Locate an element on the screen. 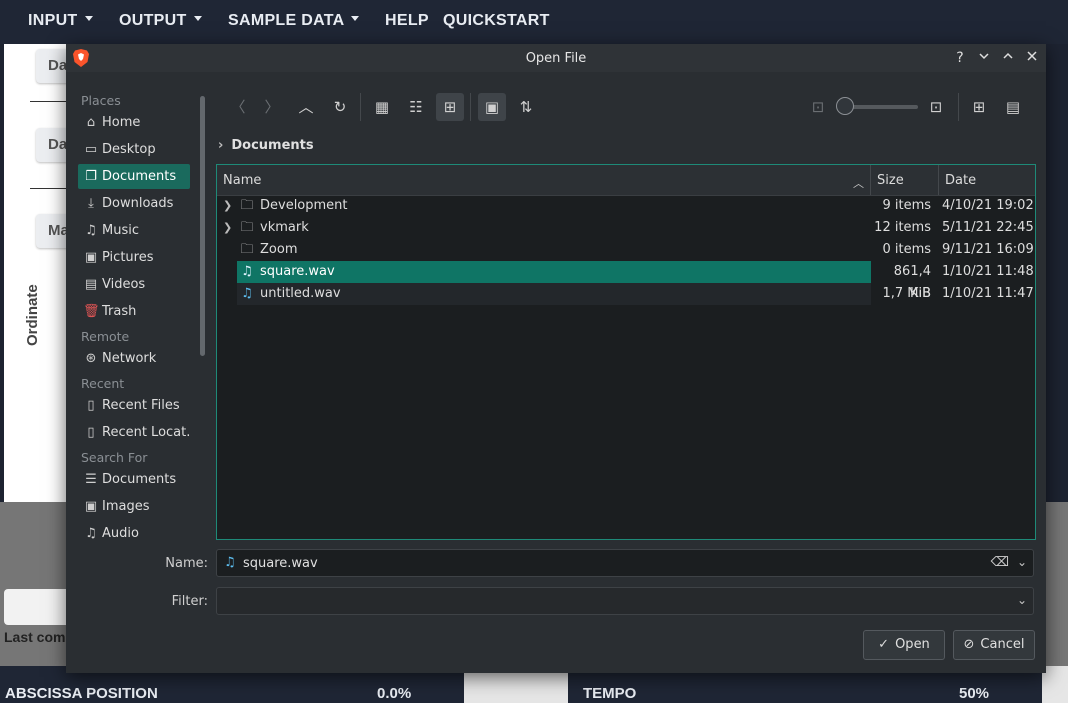 This screenshot has height=703, width=1068. file-size: 1,7 MiB is located at coordinates (906, 293).